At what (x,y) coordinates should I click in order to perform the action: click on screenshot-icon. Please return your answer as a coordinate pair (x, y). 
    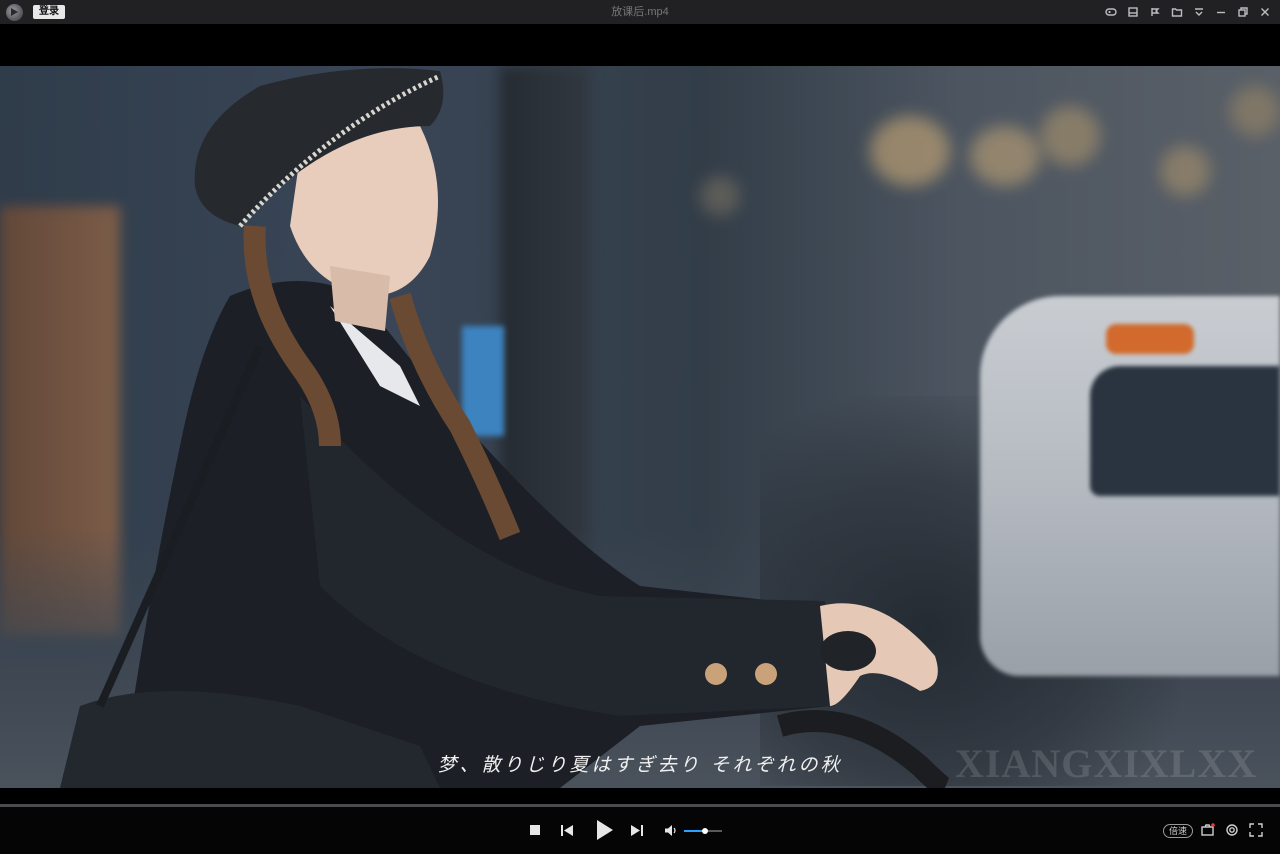
    Looking at the image, I should click on (1208, 829).